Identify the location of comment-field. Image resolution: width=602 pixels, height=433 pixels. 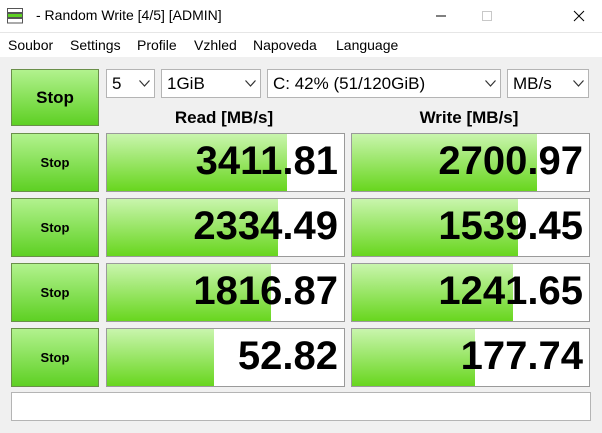
(301, 406).